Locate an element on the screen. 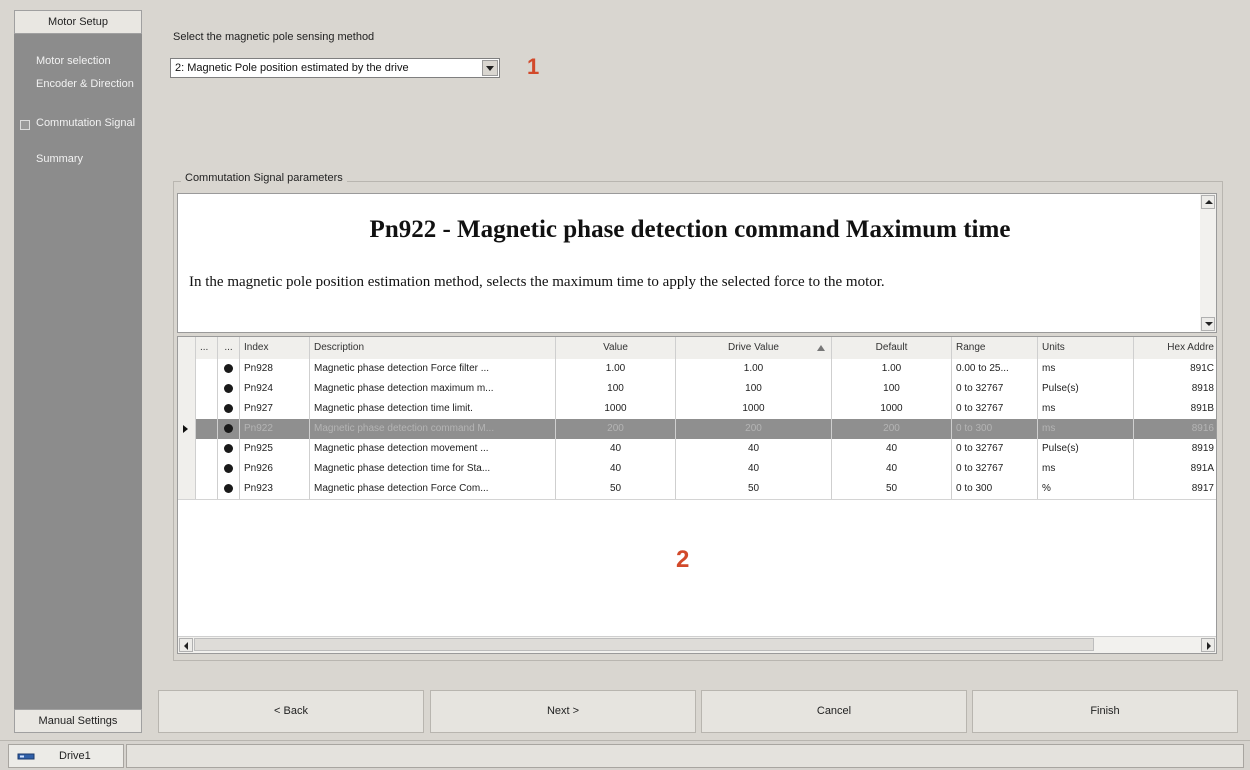 This screenshot has width=1250, height=770. scroll-thumb is located at coordinates (644, 644).